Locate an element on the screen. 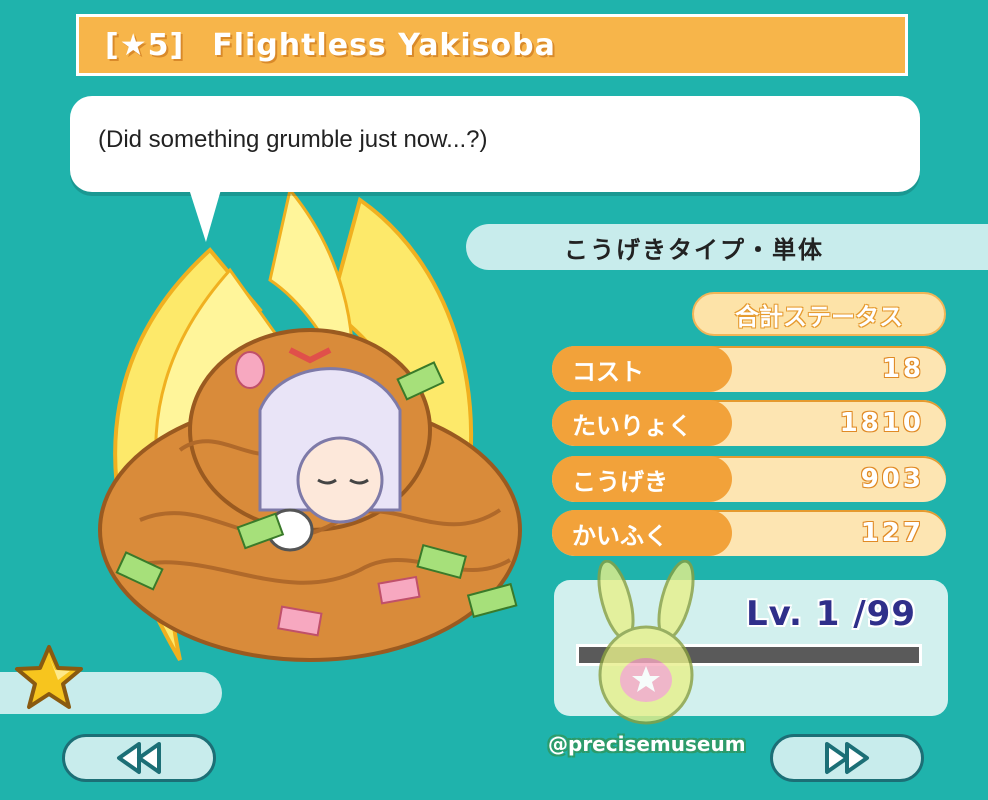  stat-value: 18 is located at coordinates (902, 369).